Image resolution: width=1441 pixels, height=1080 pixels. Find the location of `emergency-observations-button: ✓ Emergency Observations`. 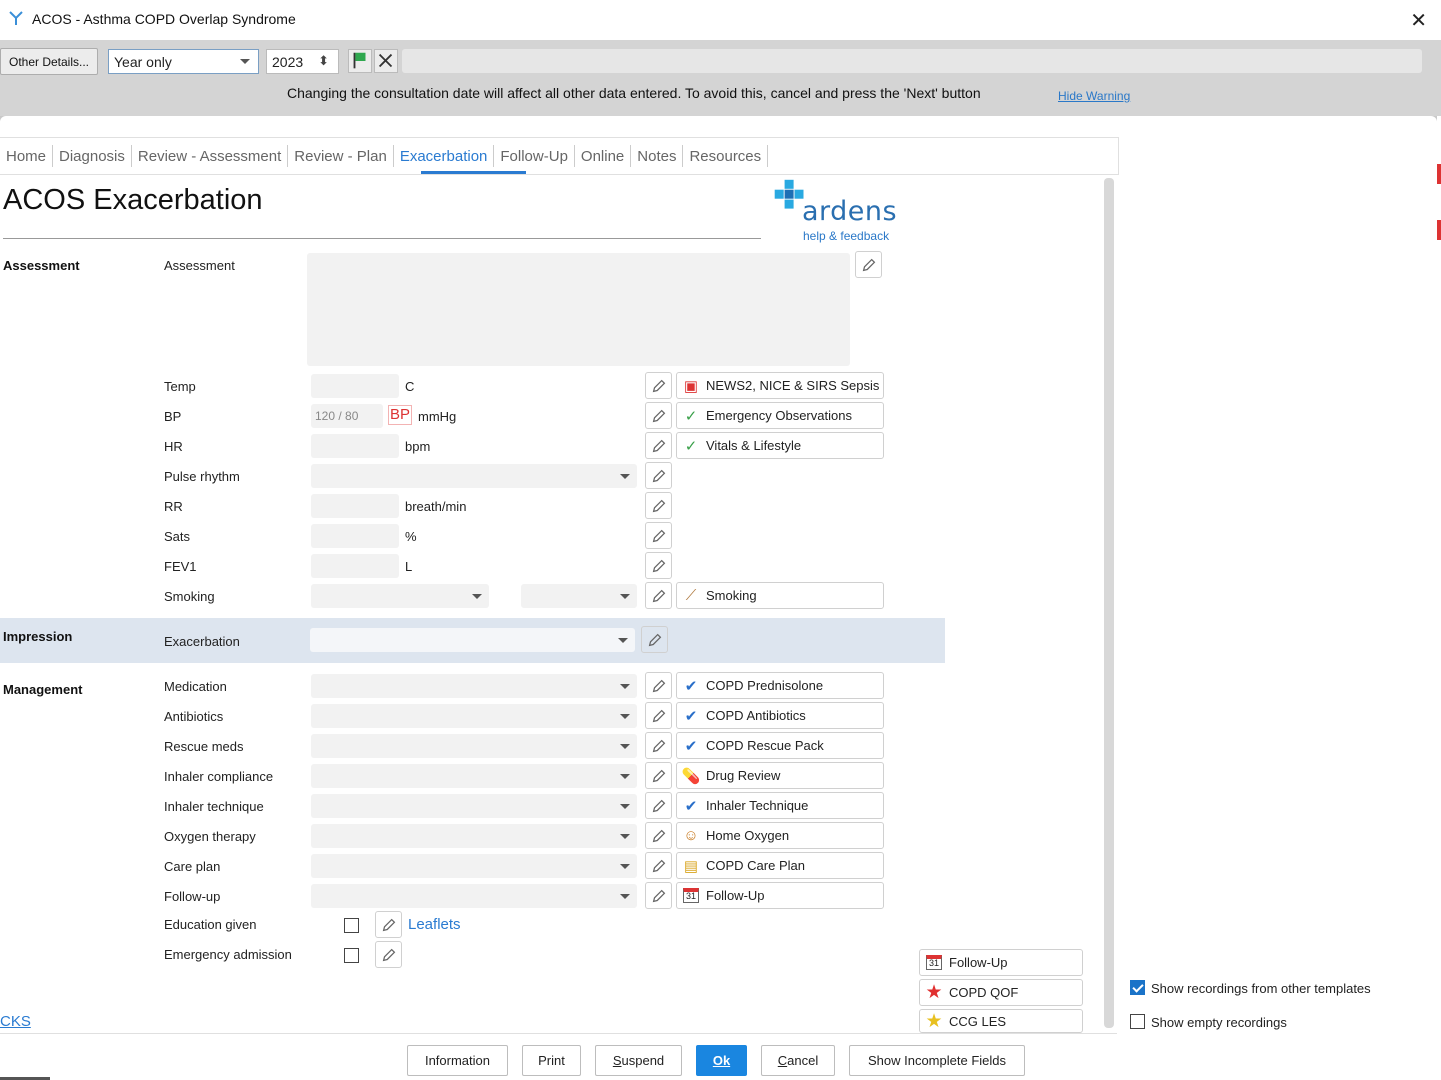

emergency-observations-button: ✓ Emergency Observations is located at coordinates (780, 415).